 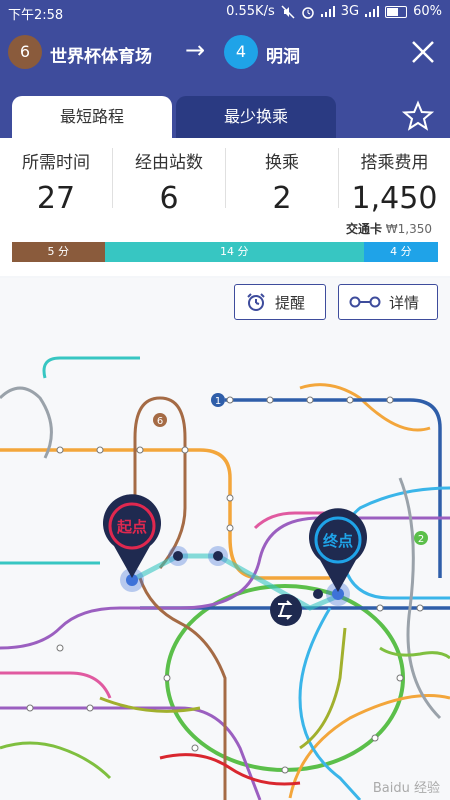 What do you see at coordinates (418, 116) in the screenshot?
I see `star-icon` at bounding box center [418, 116].